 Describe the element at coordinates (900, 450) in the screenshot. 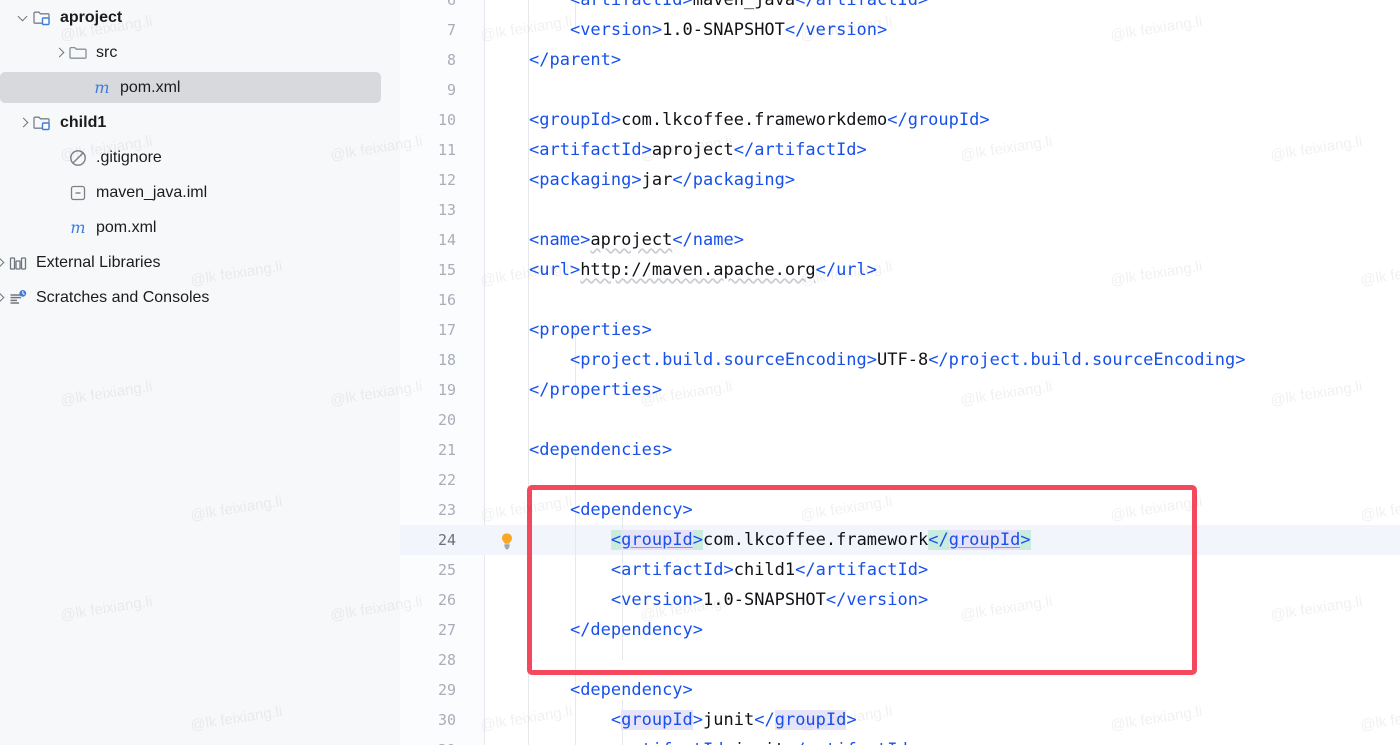

I see `code-line: 21 <dependencies>` at that location.